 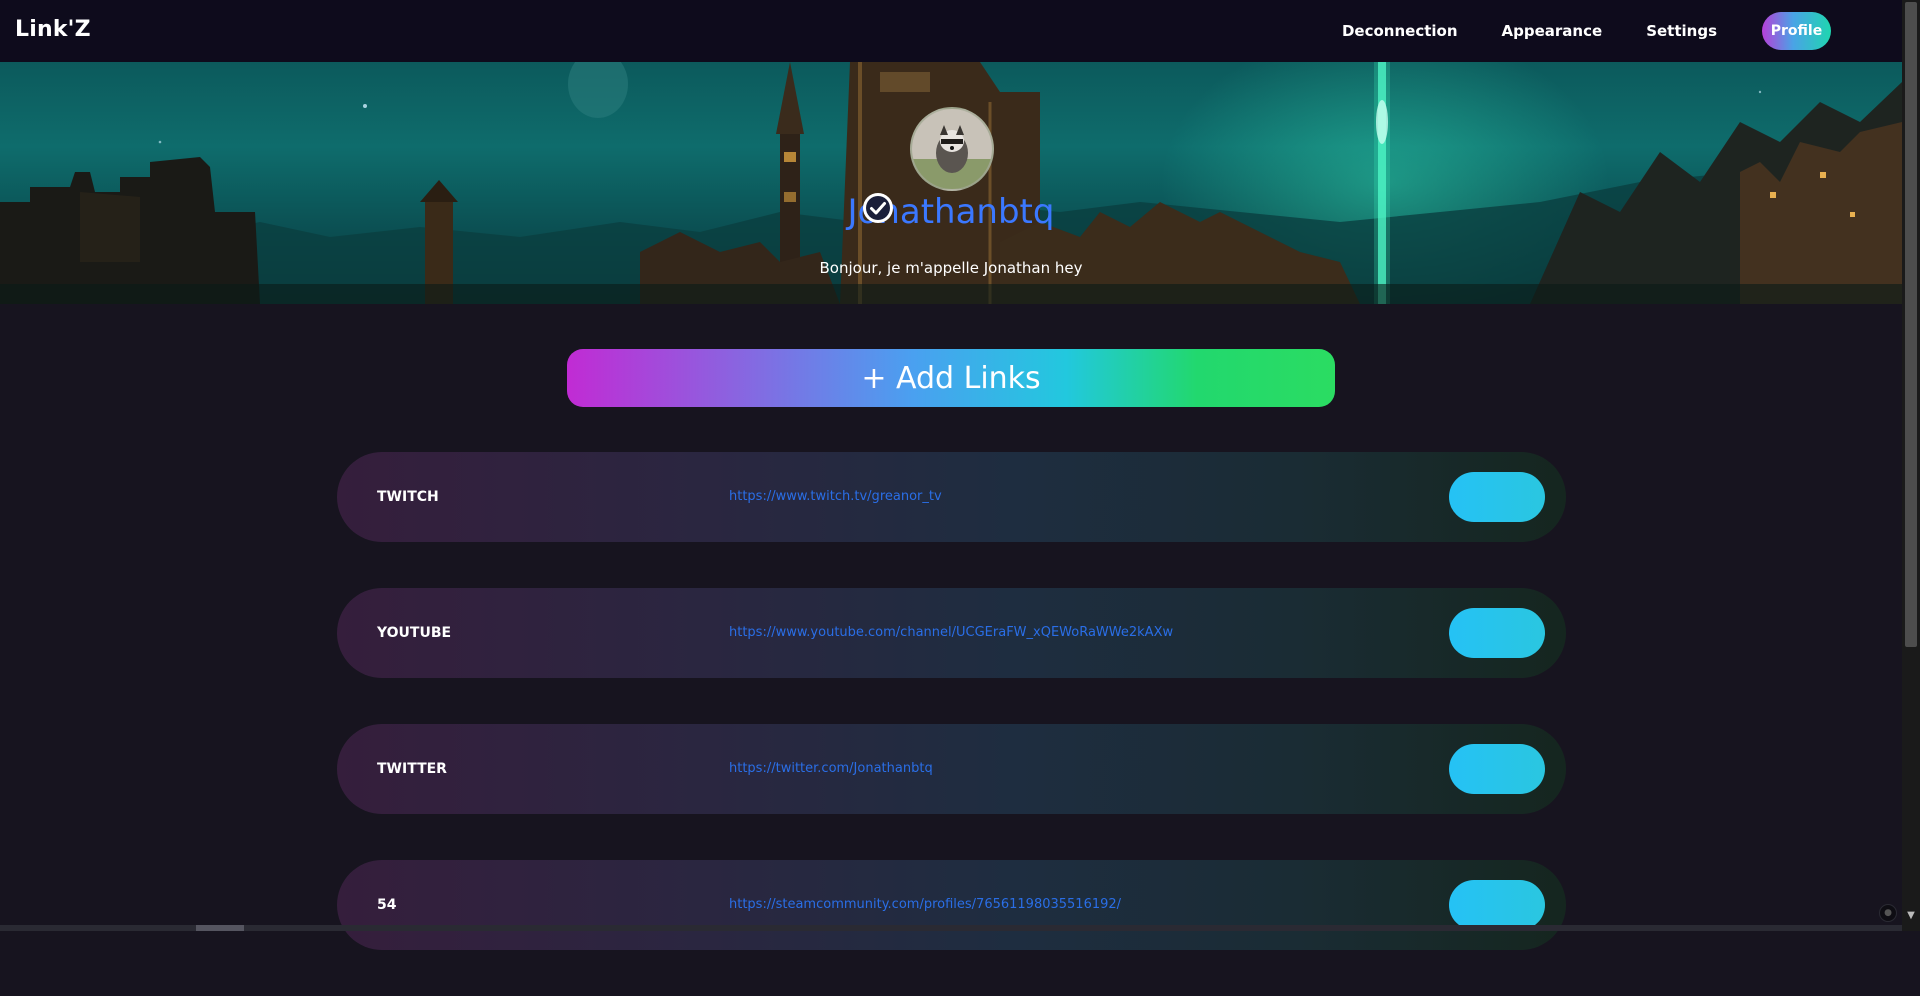 I want to click on corner-widget-icon: ●, so click(x=1888, y=913).